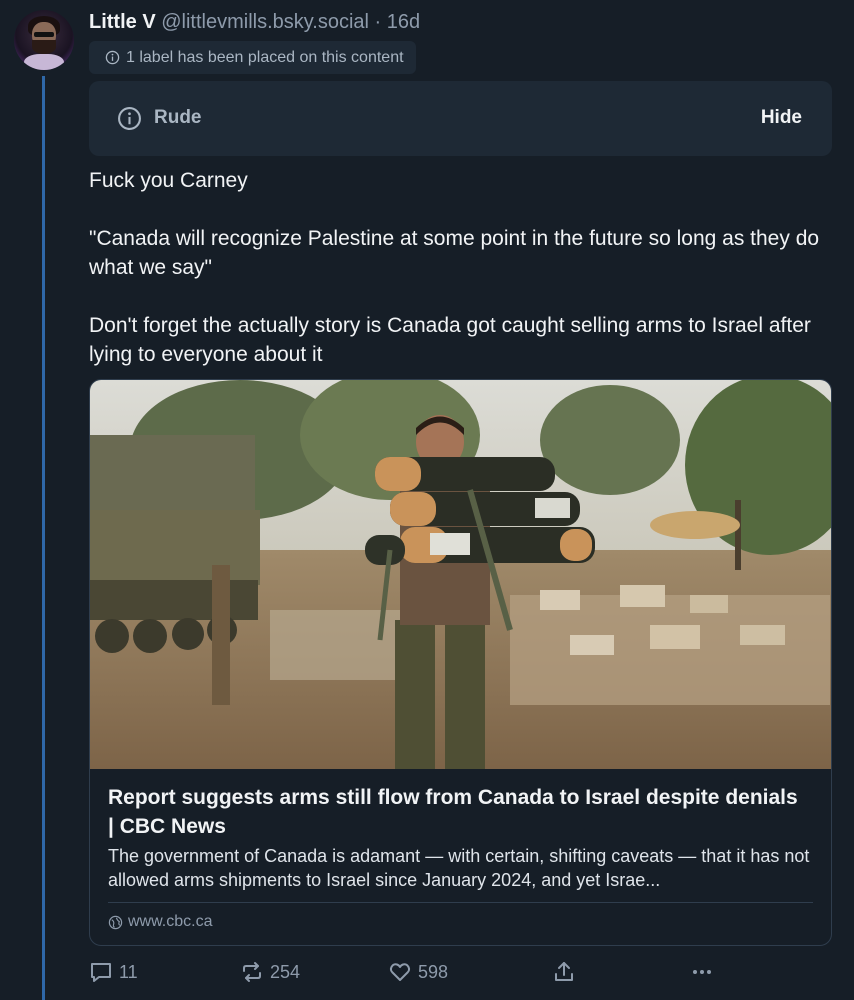 The height and width of the screenshot is (1000, 854). Describe the element at coordinates (400, 972) in the screenshot. I see `heart-icon` at that location.